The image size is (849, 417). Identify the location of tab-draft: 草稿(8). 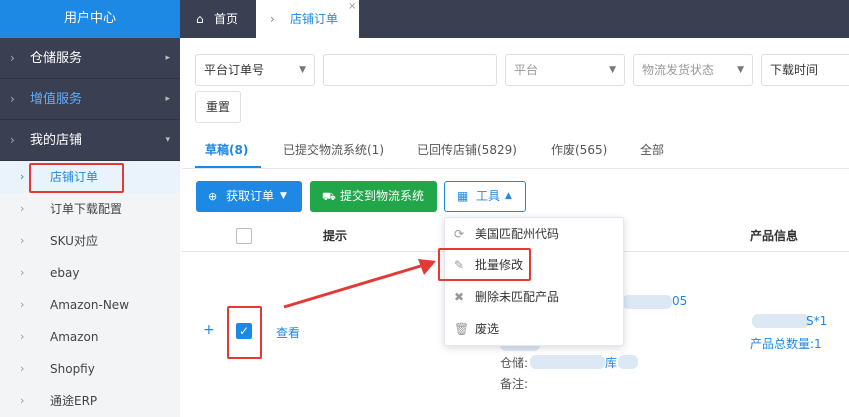
(226, 150).